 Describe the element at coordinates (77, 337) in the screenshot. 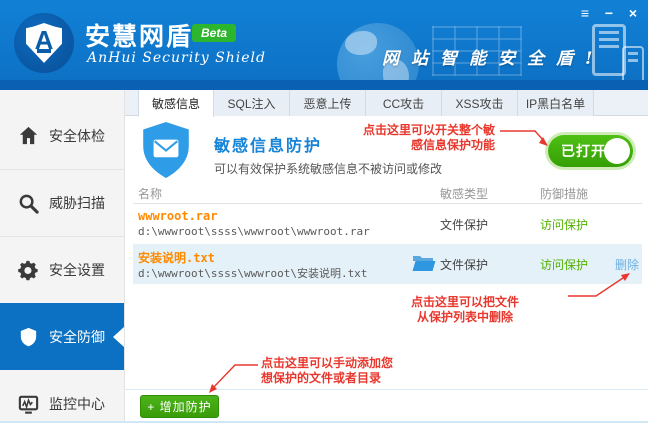

I see `sidebar-item-label: 安全防御` at that location.